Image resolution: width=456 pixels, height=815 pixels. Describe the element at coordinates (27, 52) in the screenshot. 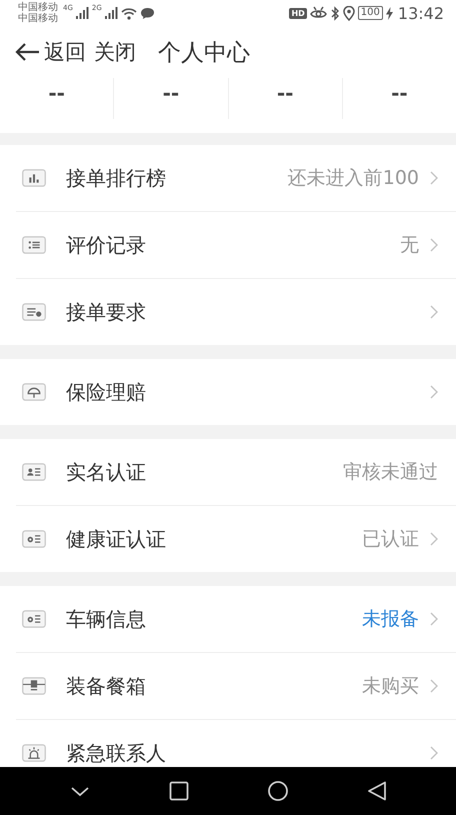

I see `back-arrow-icon` at that location.